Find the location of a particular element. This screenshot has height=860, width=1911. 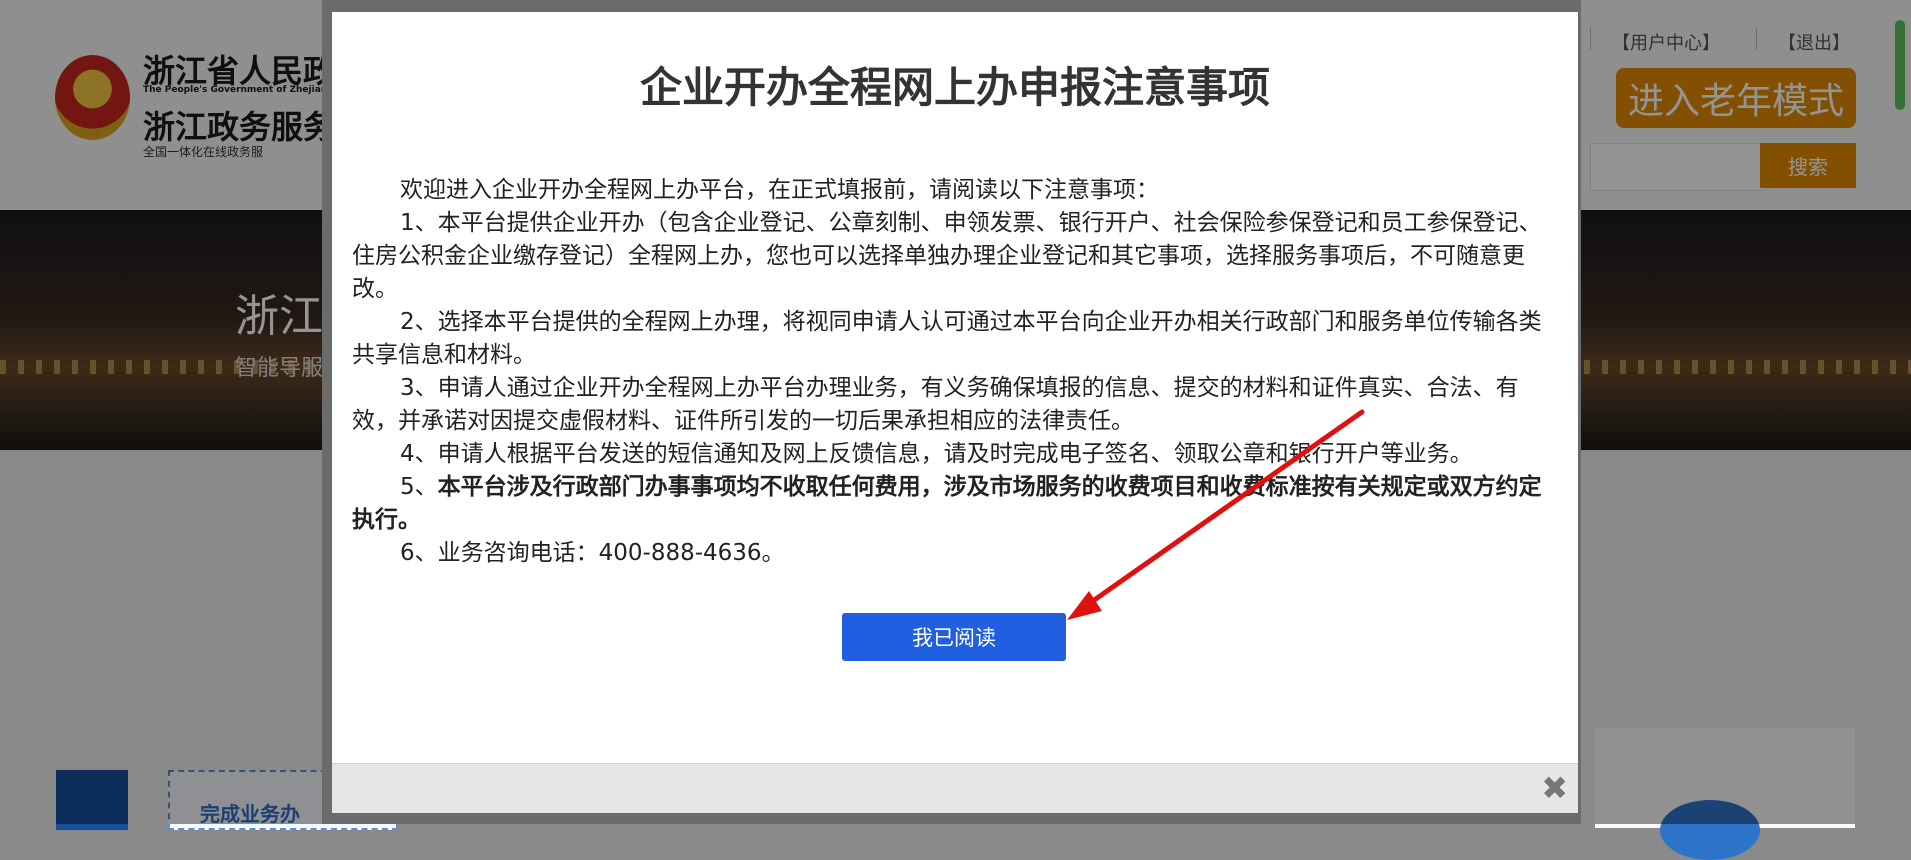

annotation-arrow-icon is located at coordinates (1216, 514).